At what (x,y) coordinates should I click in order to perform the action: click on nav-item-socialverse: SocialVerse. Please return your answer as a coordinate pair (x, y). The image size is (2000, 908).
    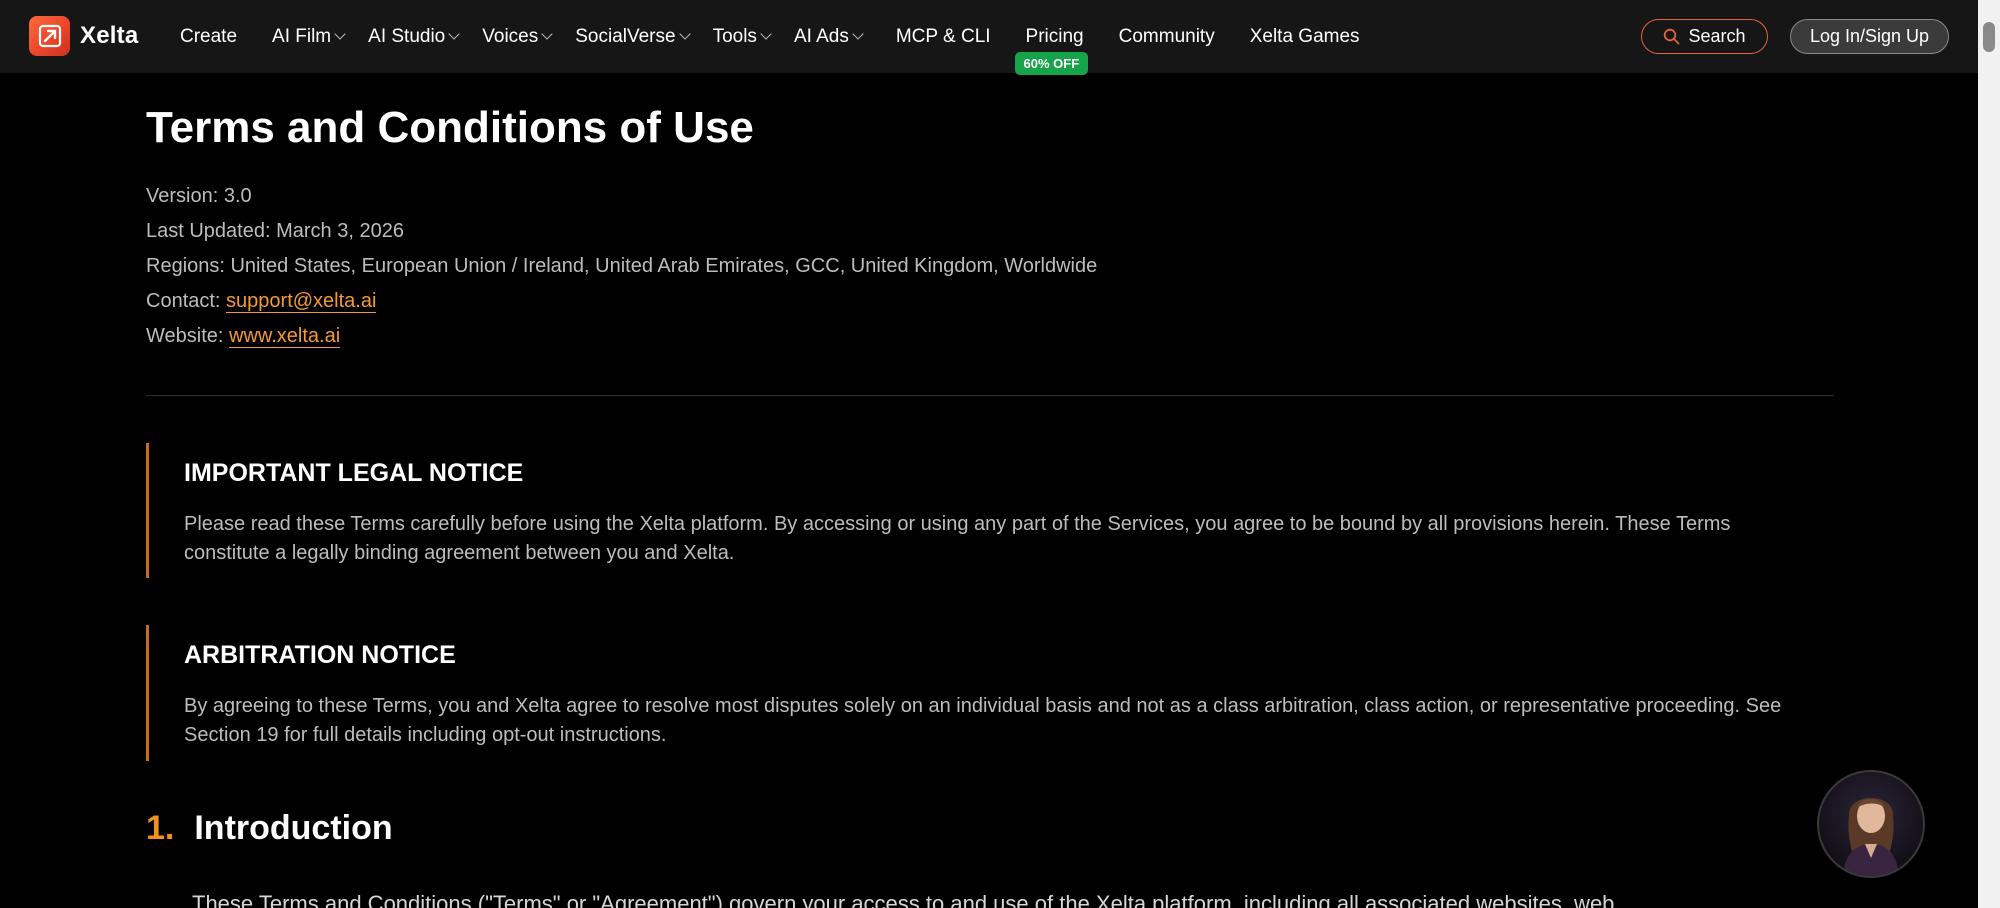
    Looking at the image, I should click on (633, 37).